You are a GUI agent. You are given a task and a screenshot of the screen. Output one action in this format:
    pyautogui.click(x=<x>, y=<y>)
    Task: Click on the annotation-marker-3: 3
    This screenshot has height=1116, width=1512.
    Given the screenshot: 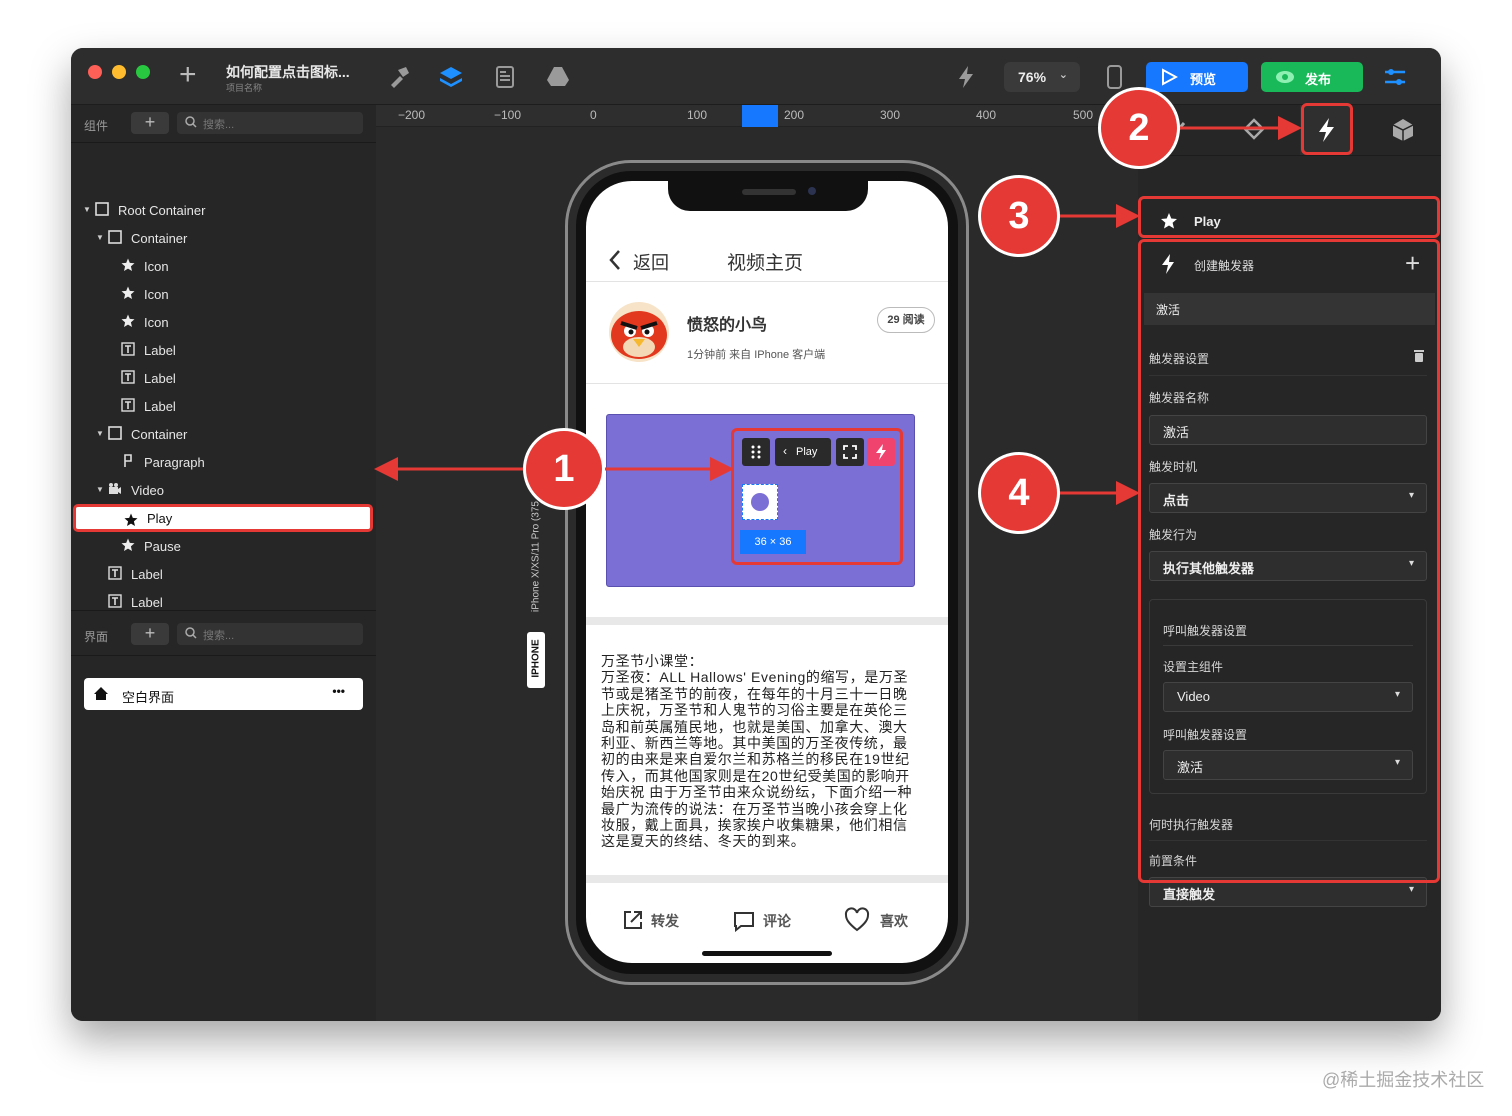 What is the action you would take?
    pyautogui.click(x=1019, y=216)
    